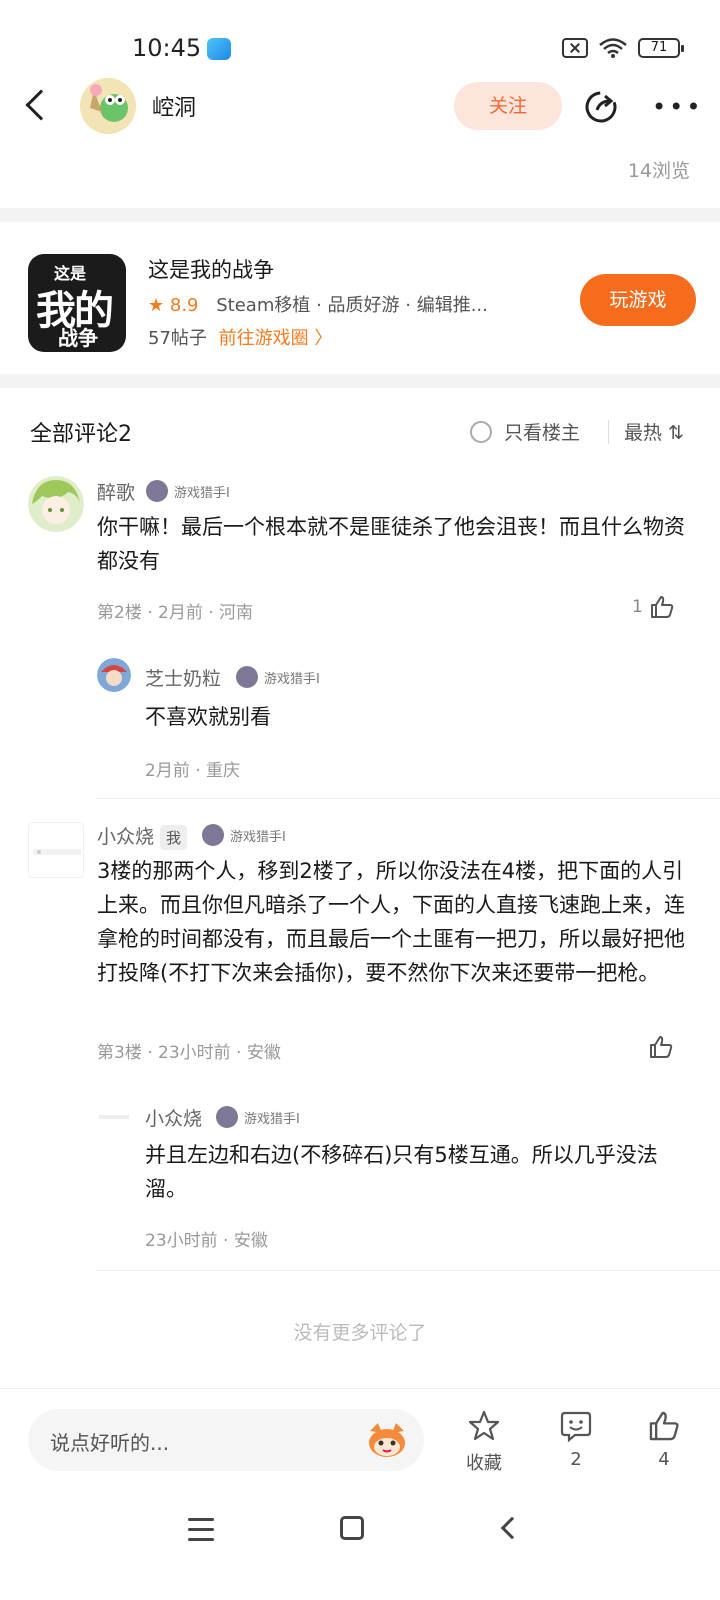 The height and width of the screenshot is (1600, 720). What do you see at coordinates (174, 837) in the screenshot?
I see `me-badge: 我` at bounding box center [174, 837].